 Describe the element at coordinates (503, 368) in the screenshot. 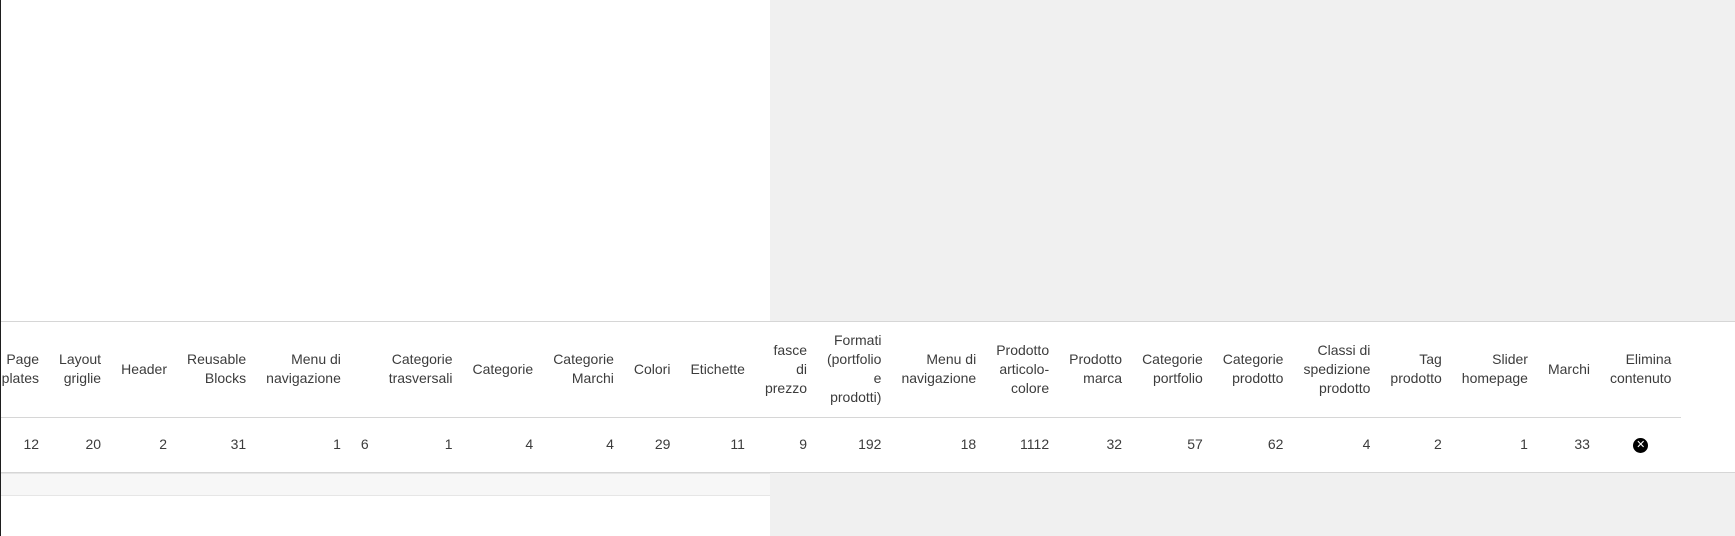

I see `col-header-categorie: Categorie` at that location.